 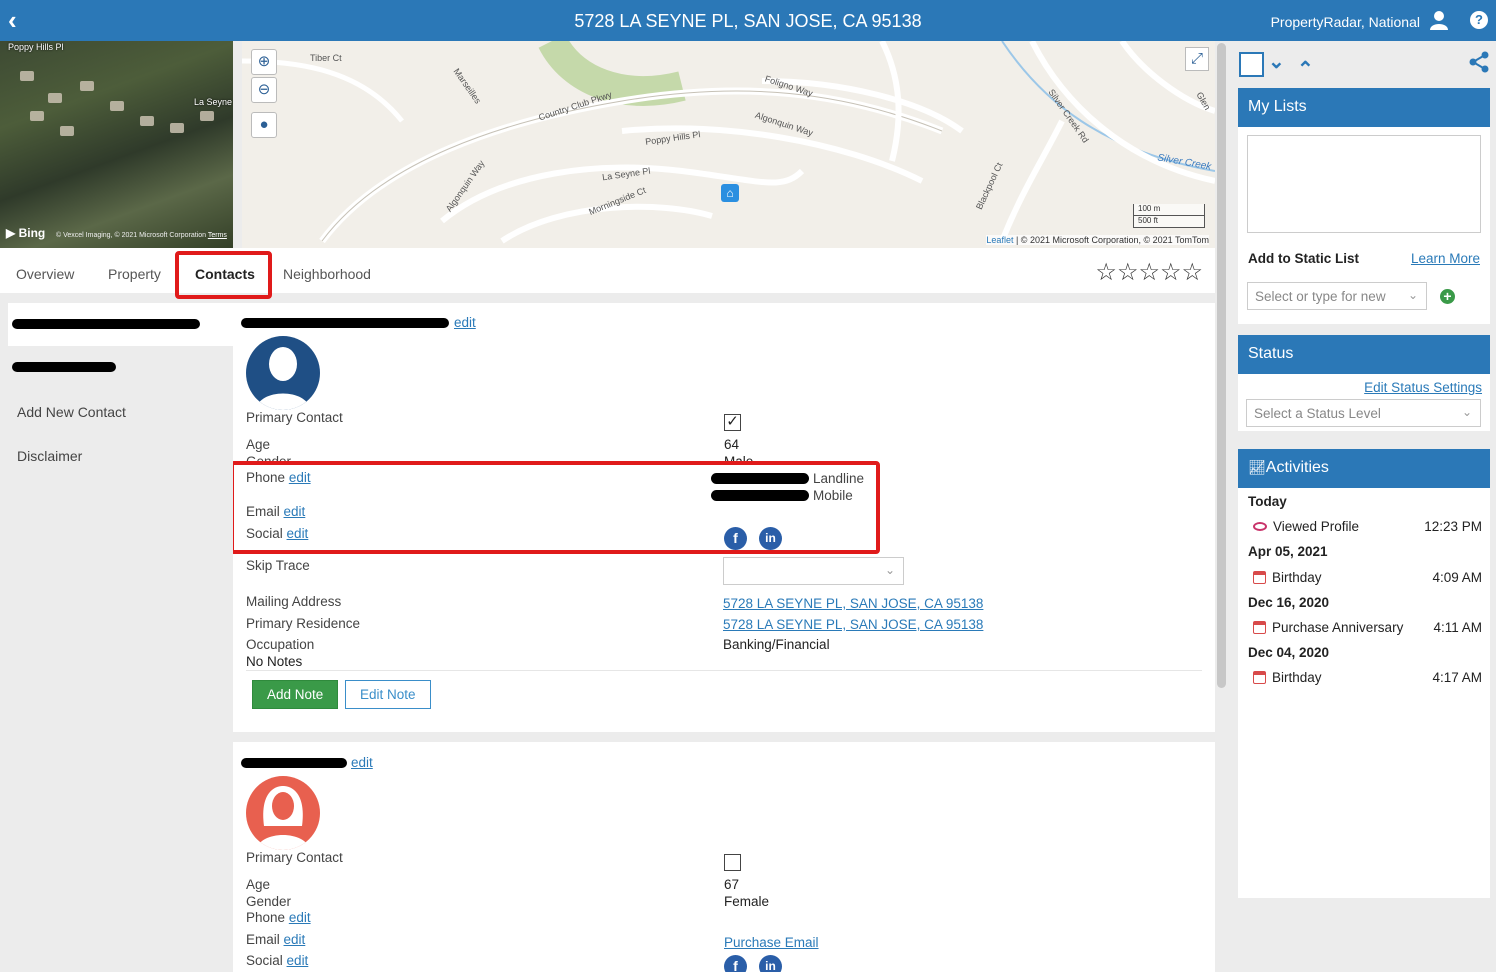 What do you see at coordinates (1197, 59) in the screenshot?
I see `expand-icon: ⤢` at bounding box center [1197, 59].